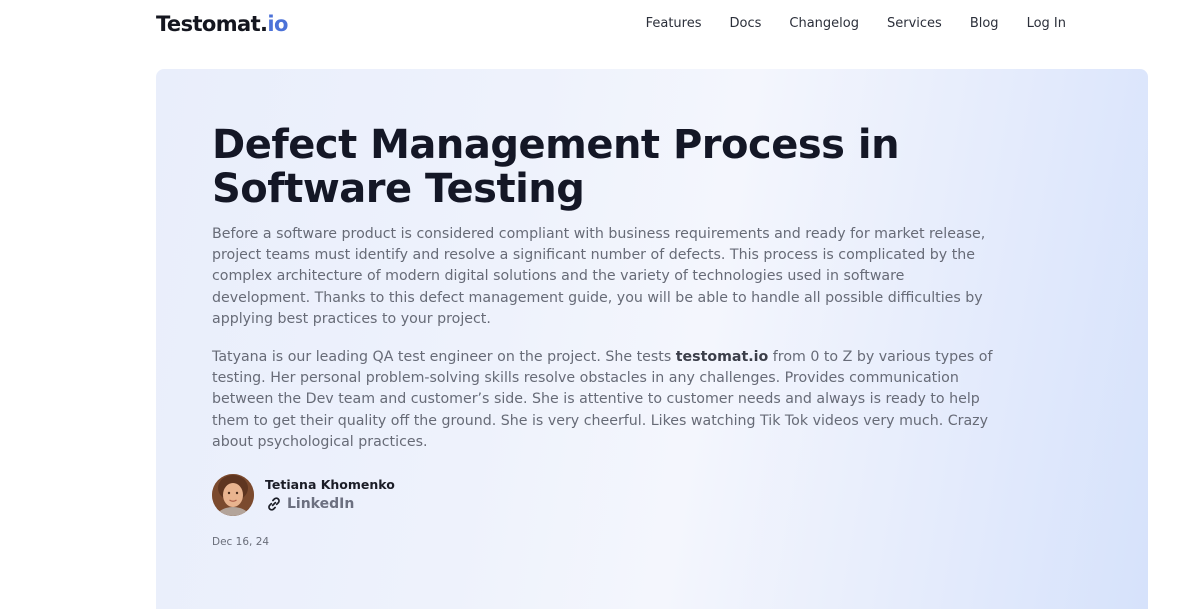 This screenshot has height=609, width=1200. Describe the element at coordinates (674, 24) in the screenshot. I see `nav-features: Features` at that location.